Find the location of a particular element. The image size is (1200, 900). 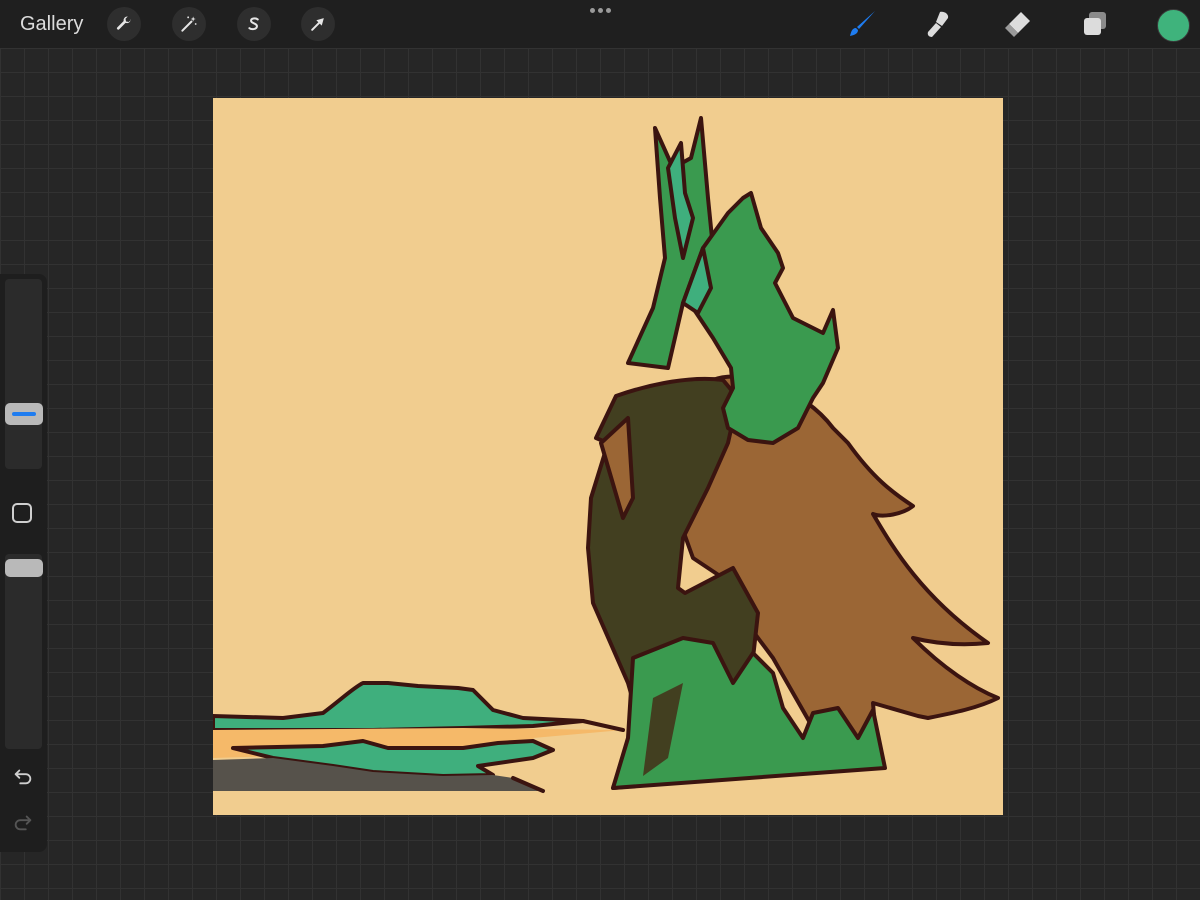

selection-button is located at coordinates (254, 24).